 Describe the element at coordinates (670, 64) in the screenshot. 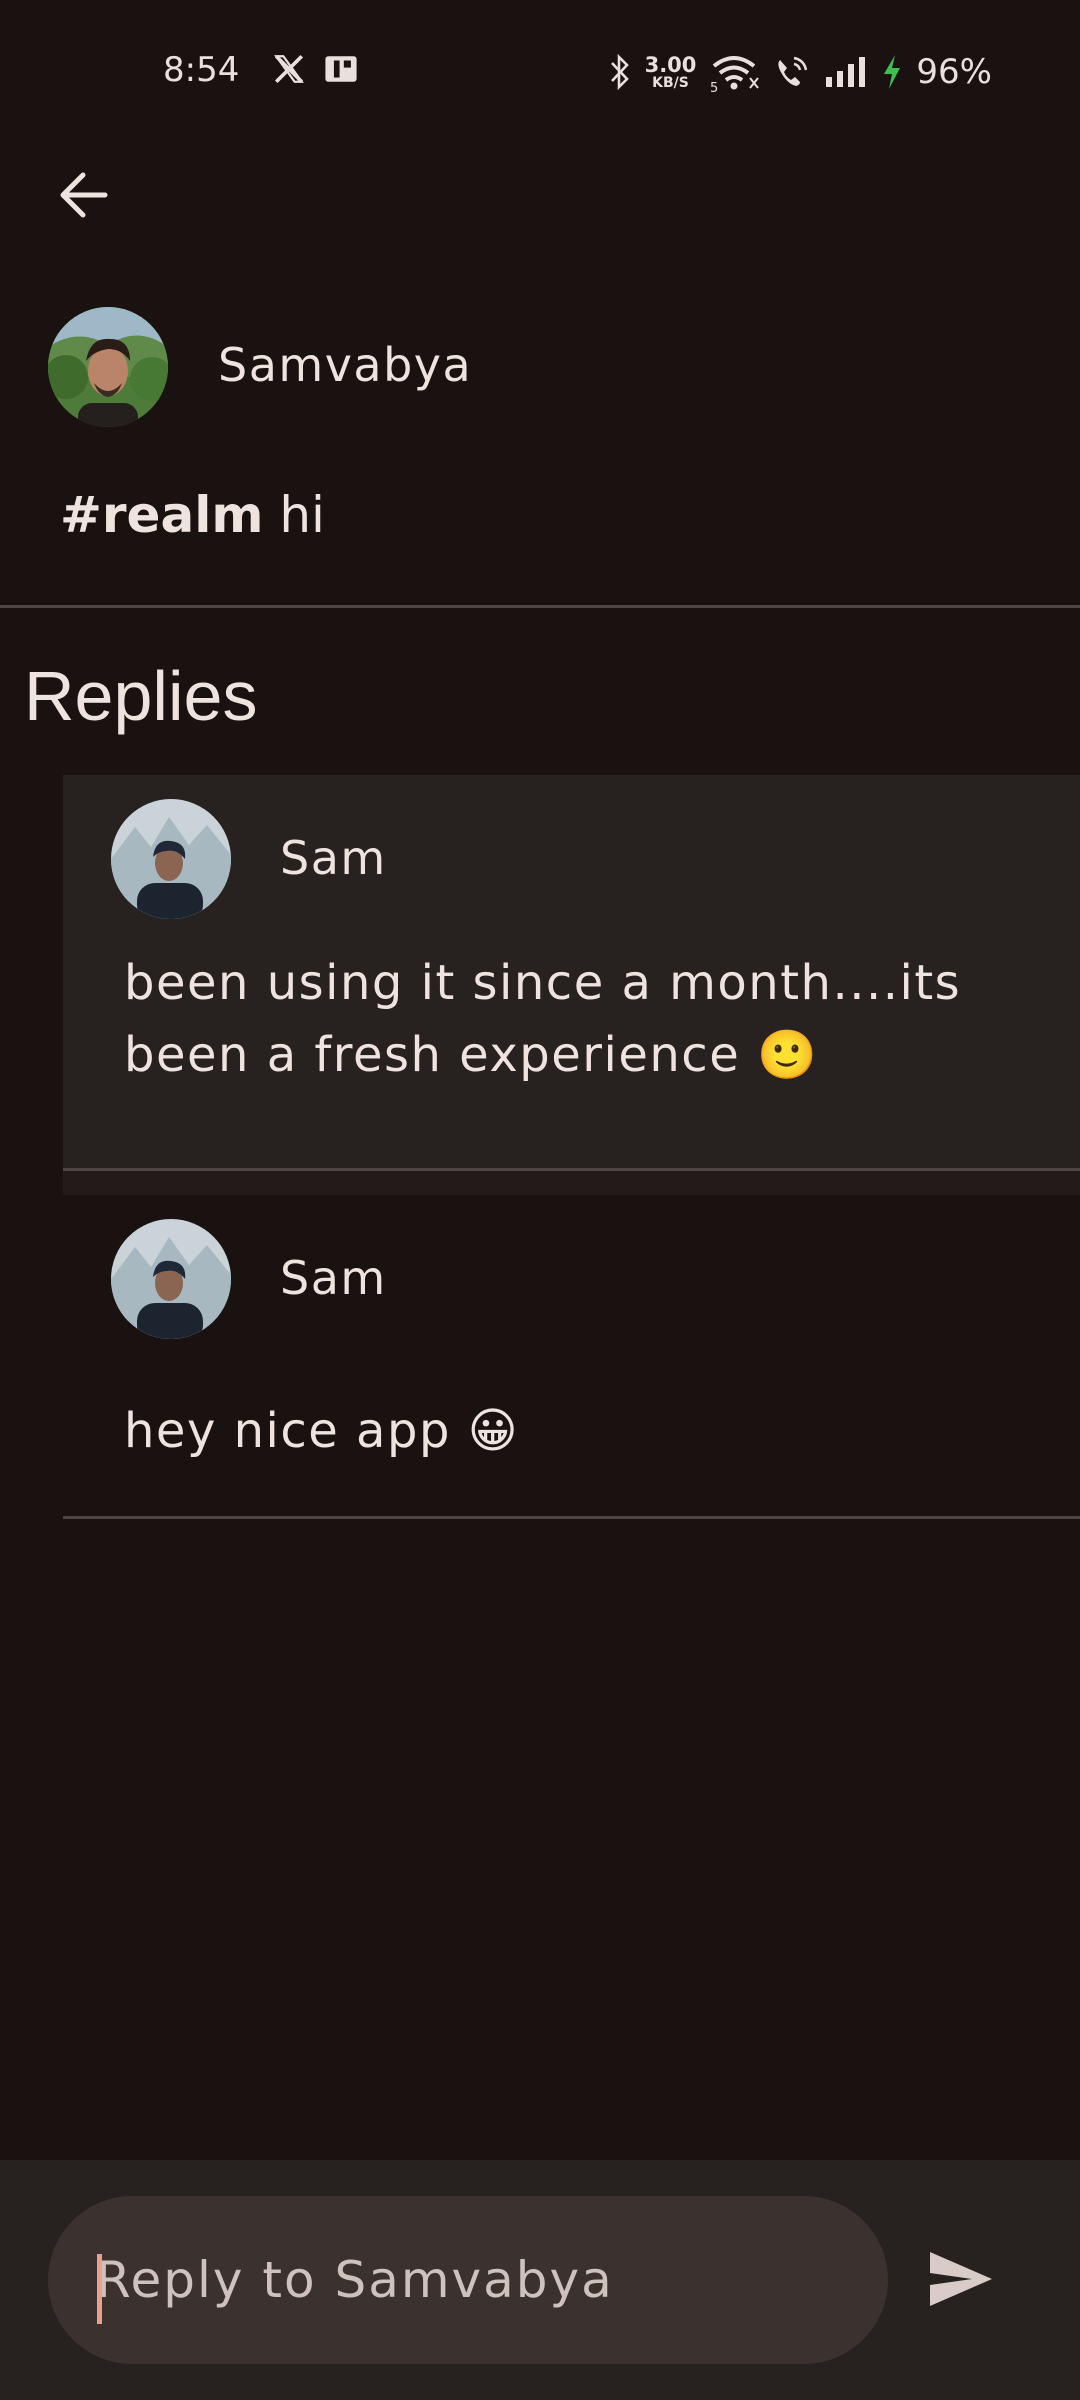

I see `network-speed-value: 3.00` at that location.